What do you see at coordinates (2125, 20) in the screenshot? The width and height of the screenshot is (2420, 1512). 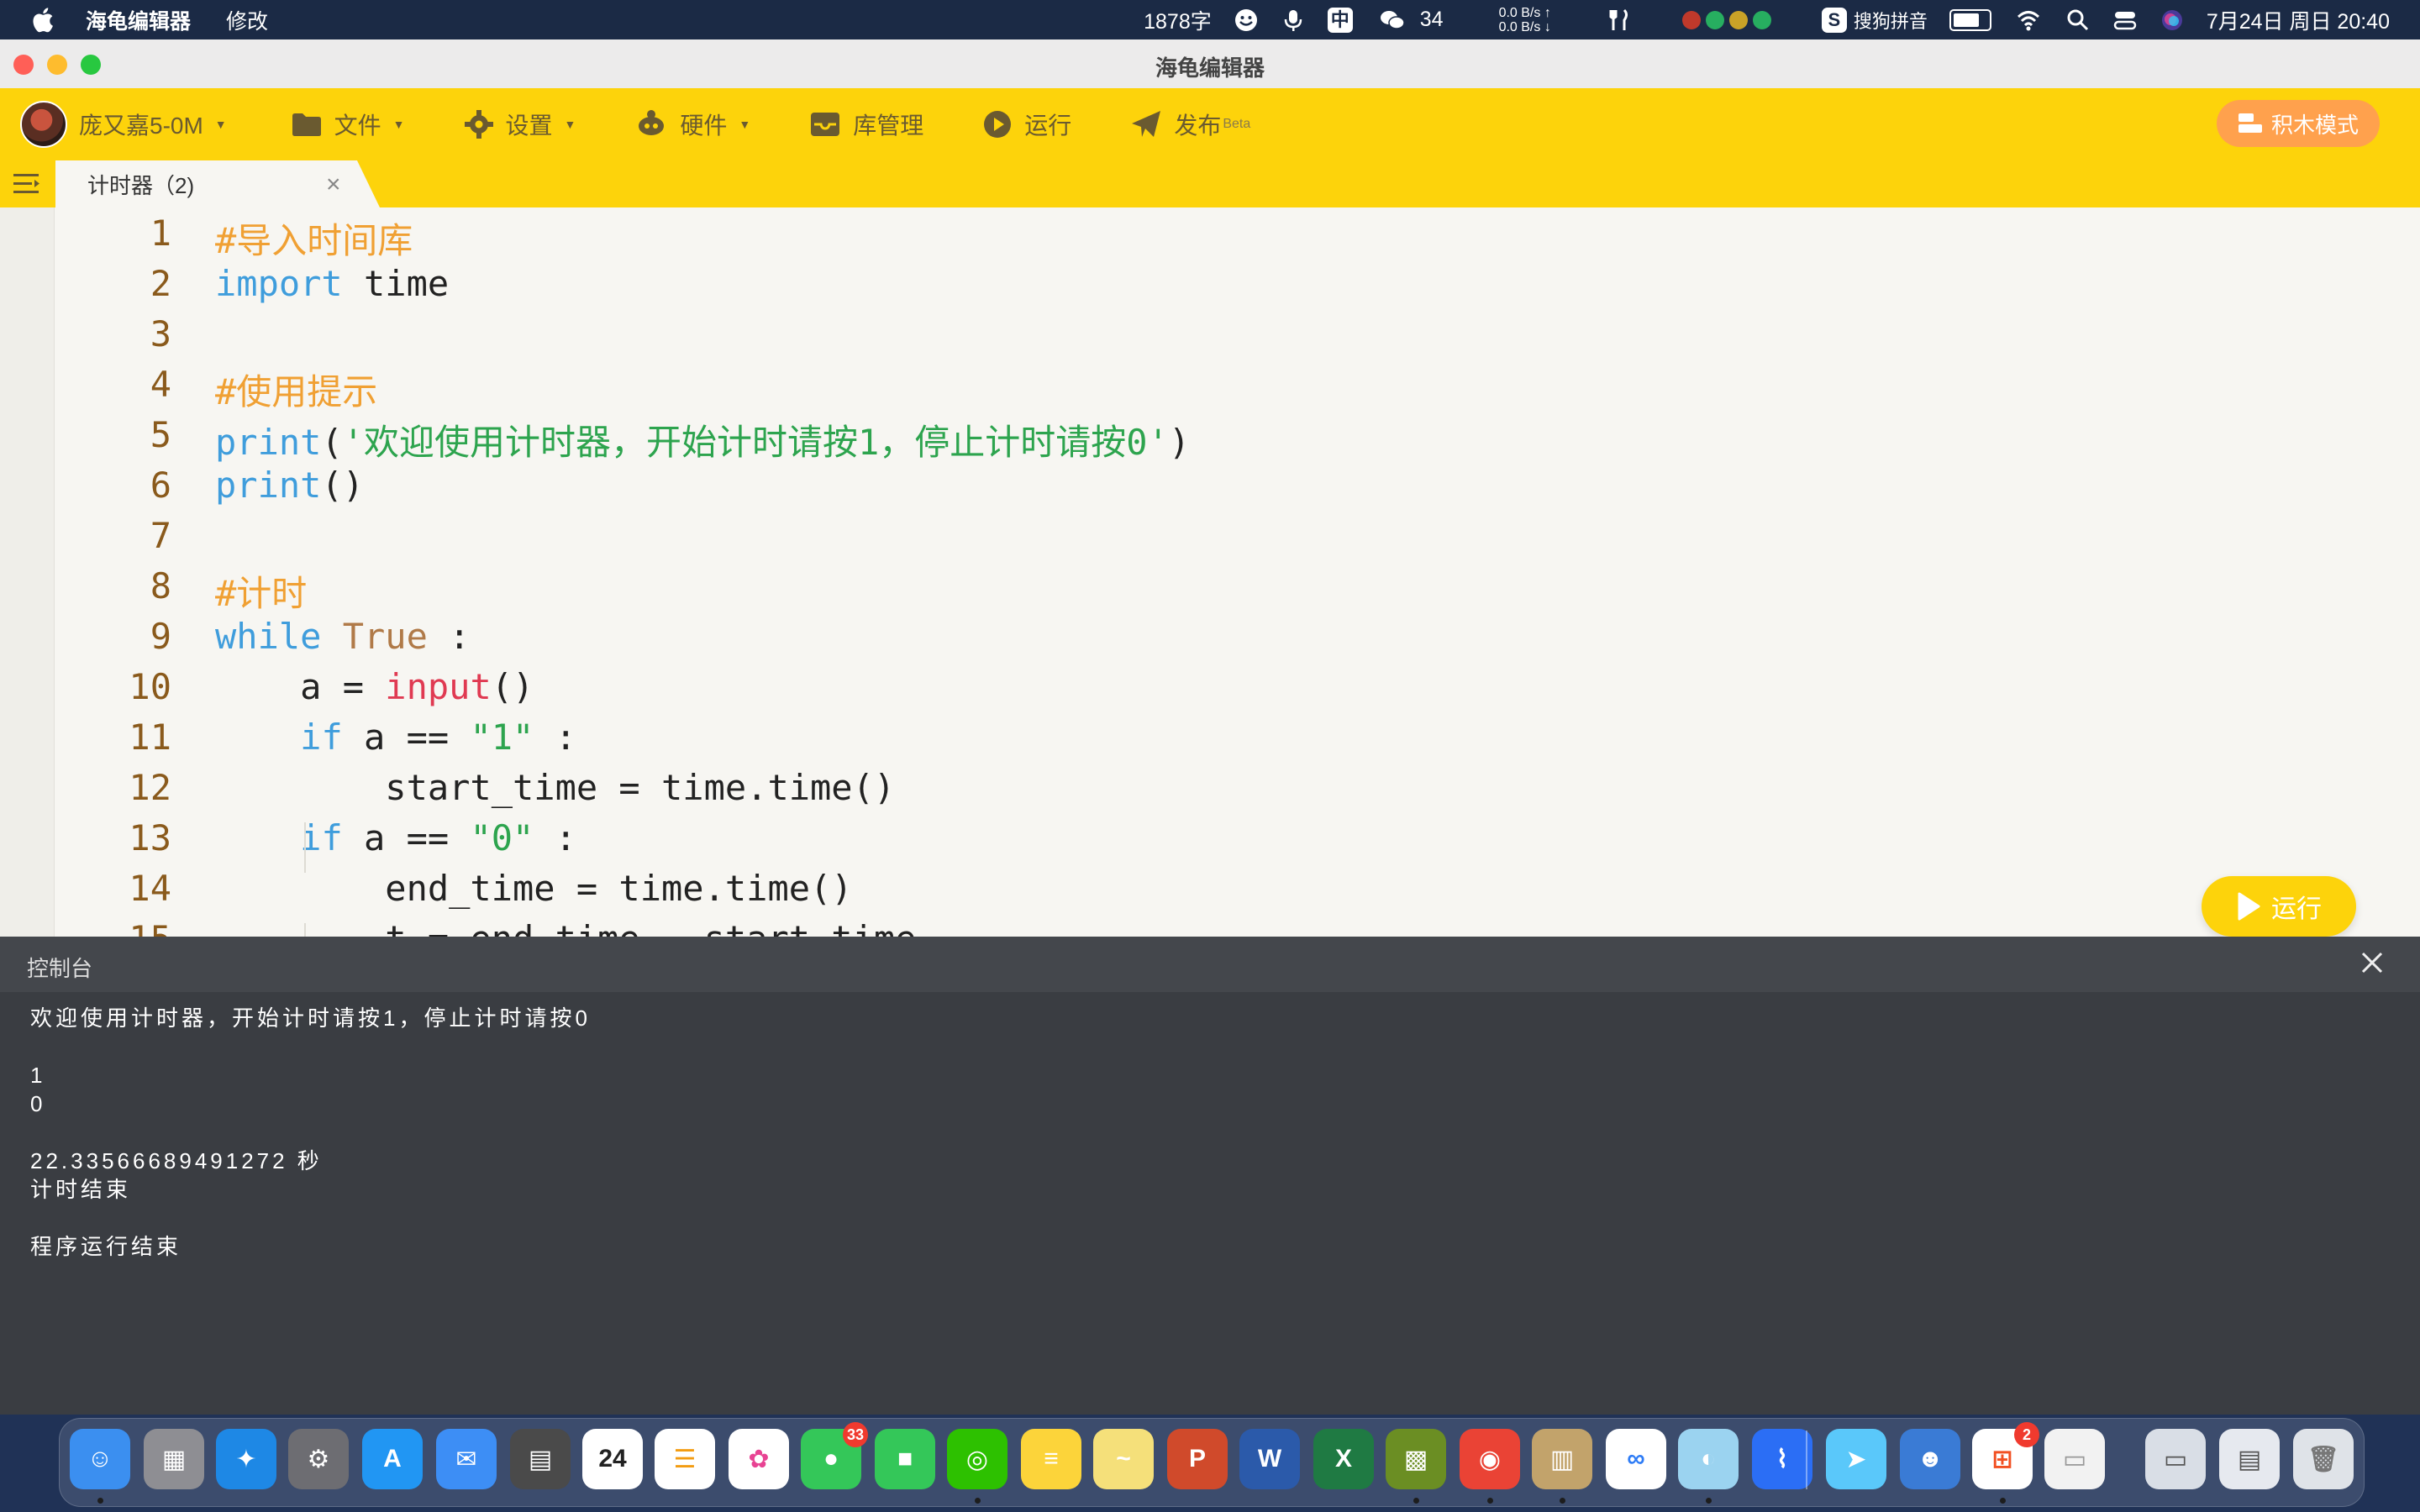 I see `control-center-icon` at bounding box center [2125, 20].